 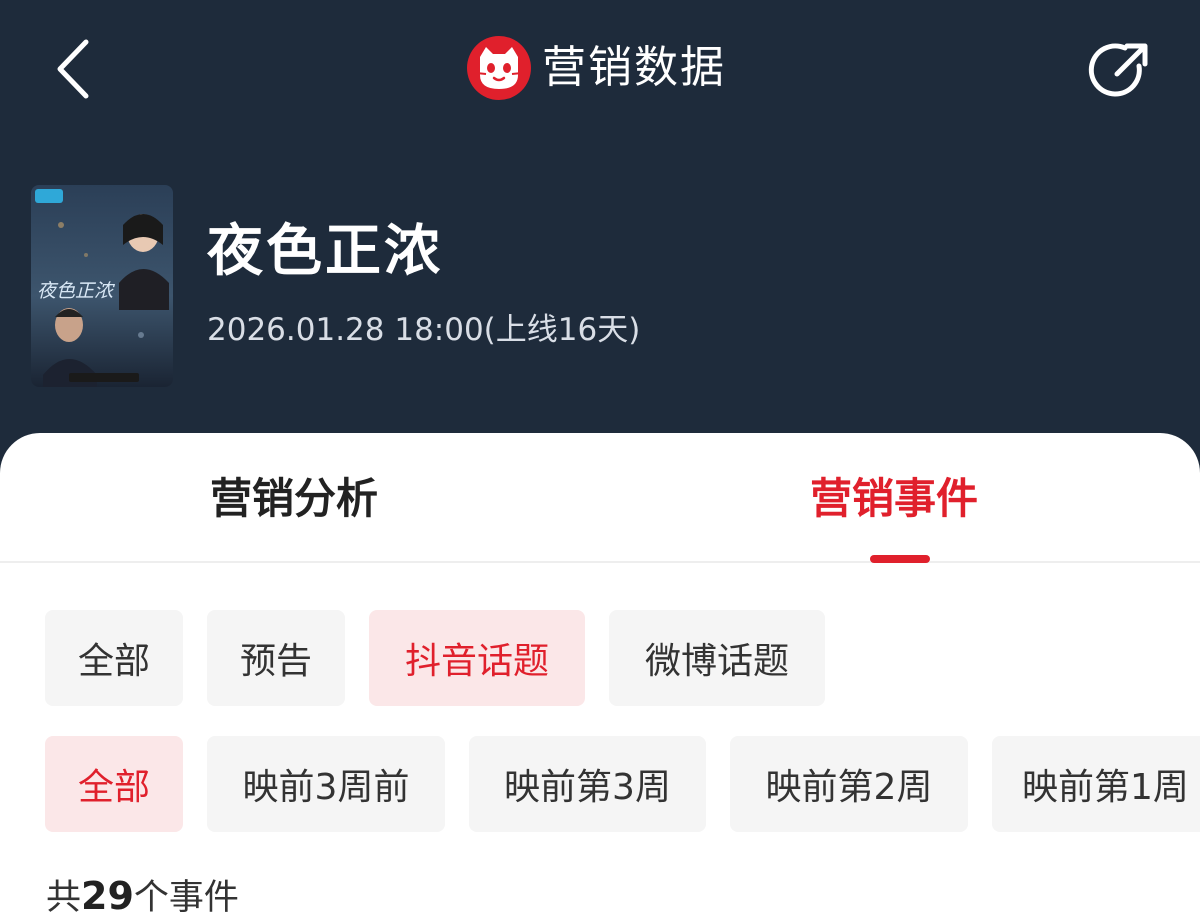 I want to click on nav-brand: 营销数据, so click(x=596, y=68).